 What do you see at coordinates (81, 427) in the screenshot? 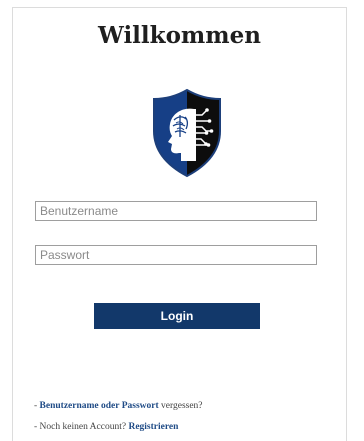
I see `register-prefix: - Noch keinen Account?` at bounding box center [81, 427].